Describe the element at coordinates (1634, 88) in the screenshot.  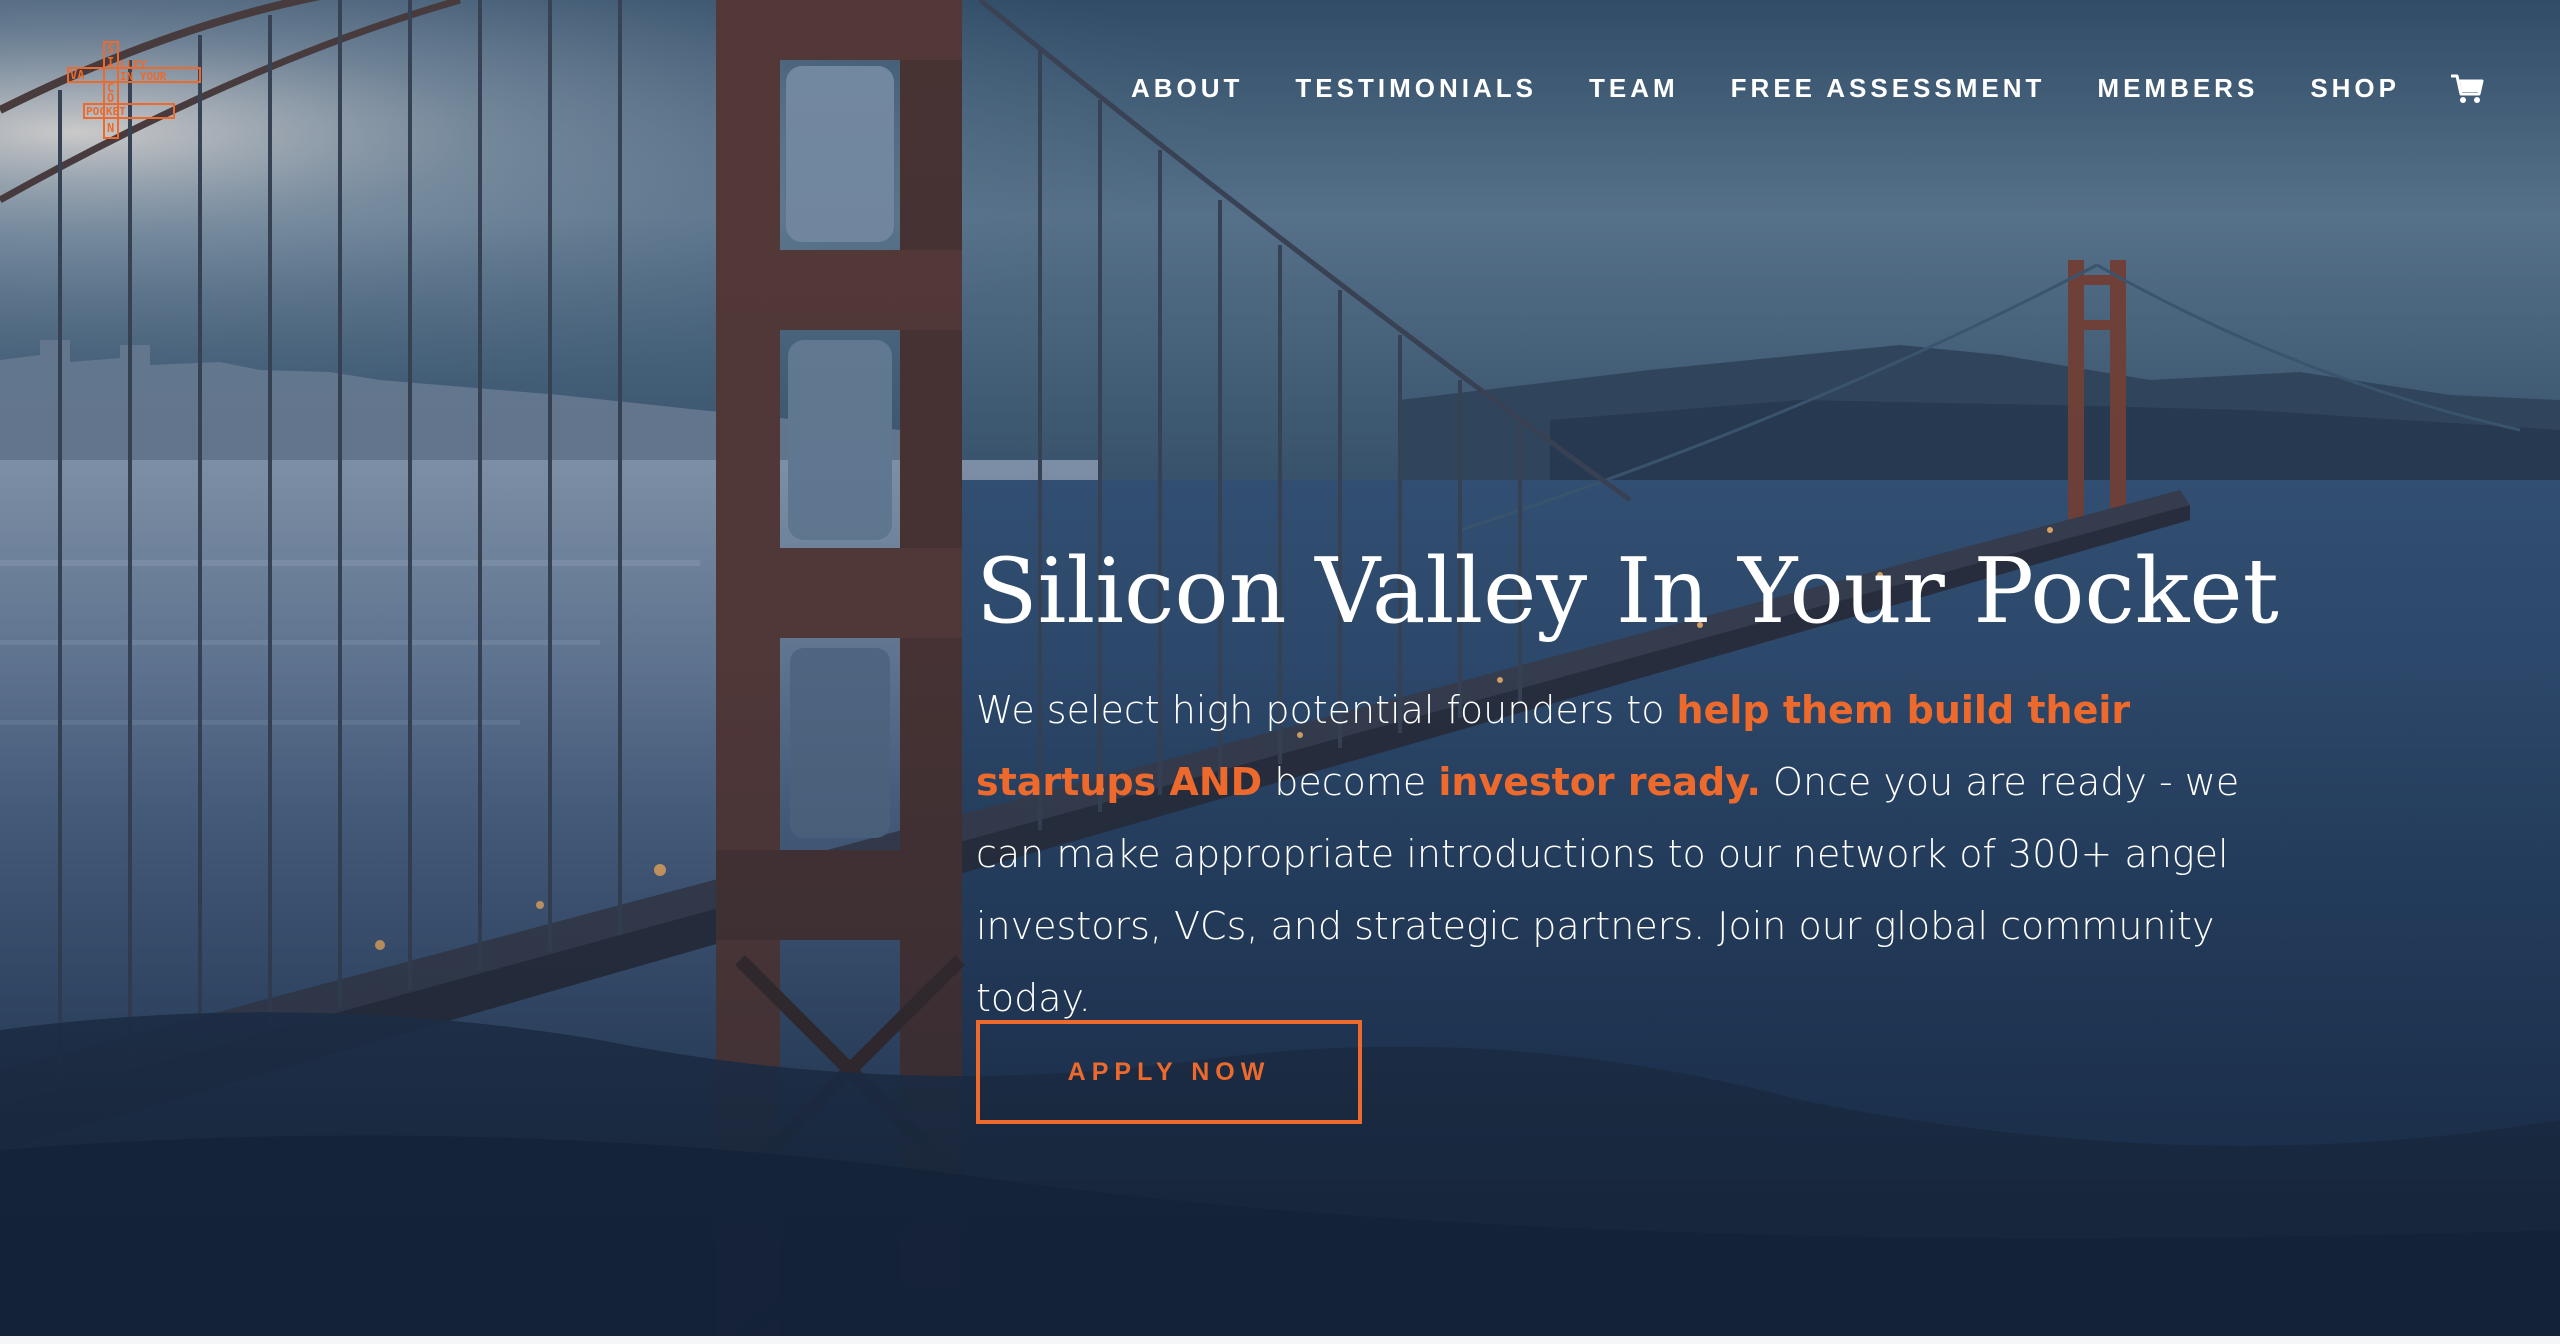
I see `nav-team-link: TEAM` at that location.